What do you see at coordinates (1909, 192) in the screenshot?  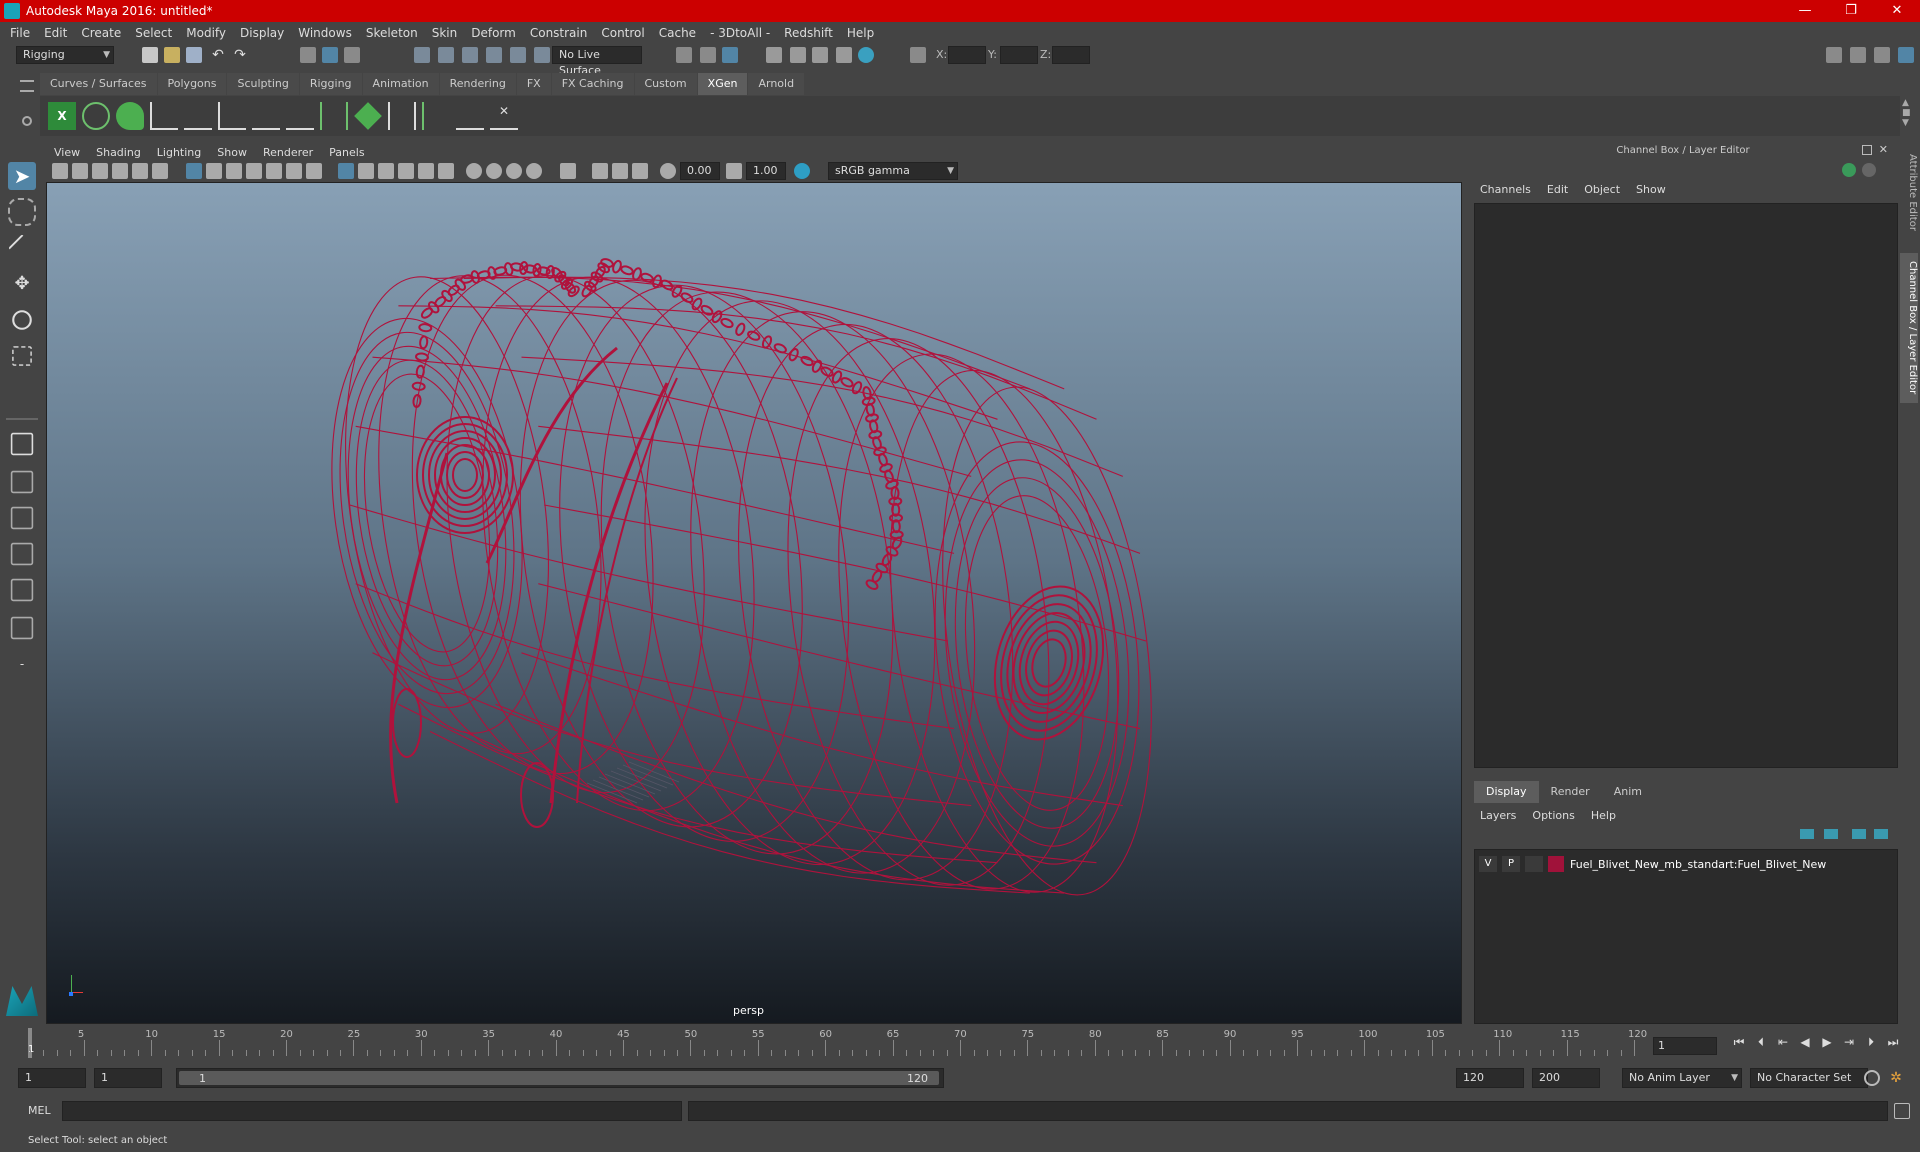 I see `attribute-editor-side-tab: Attribute Editor` at bounding box center [1909, 192].